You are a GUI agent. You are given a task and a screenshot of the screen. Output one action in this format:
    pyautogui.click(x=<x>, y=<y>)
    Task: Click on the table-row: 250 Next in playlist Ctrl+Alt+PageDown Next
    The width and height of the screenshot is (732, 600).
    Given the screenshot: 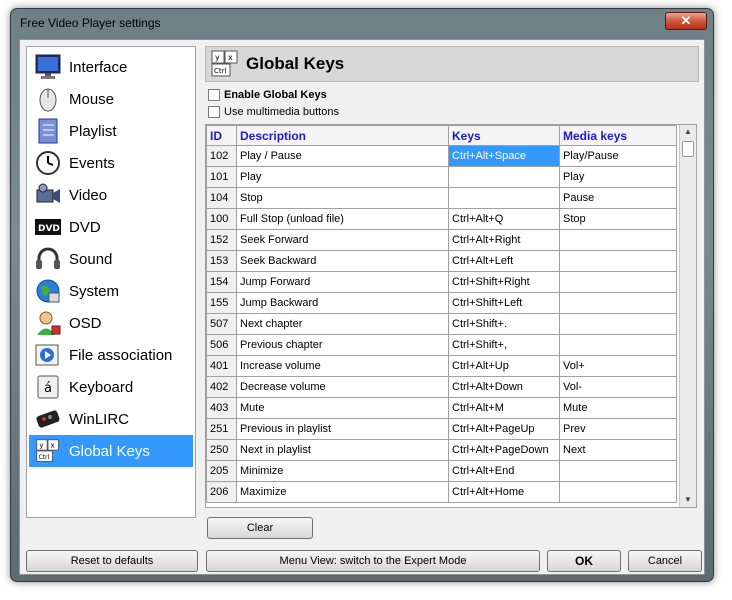 What is the action you would take?
    pyautogui.click(x=441, y=450)
    